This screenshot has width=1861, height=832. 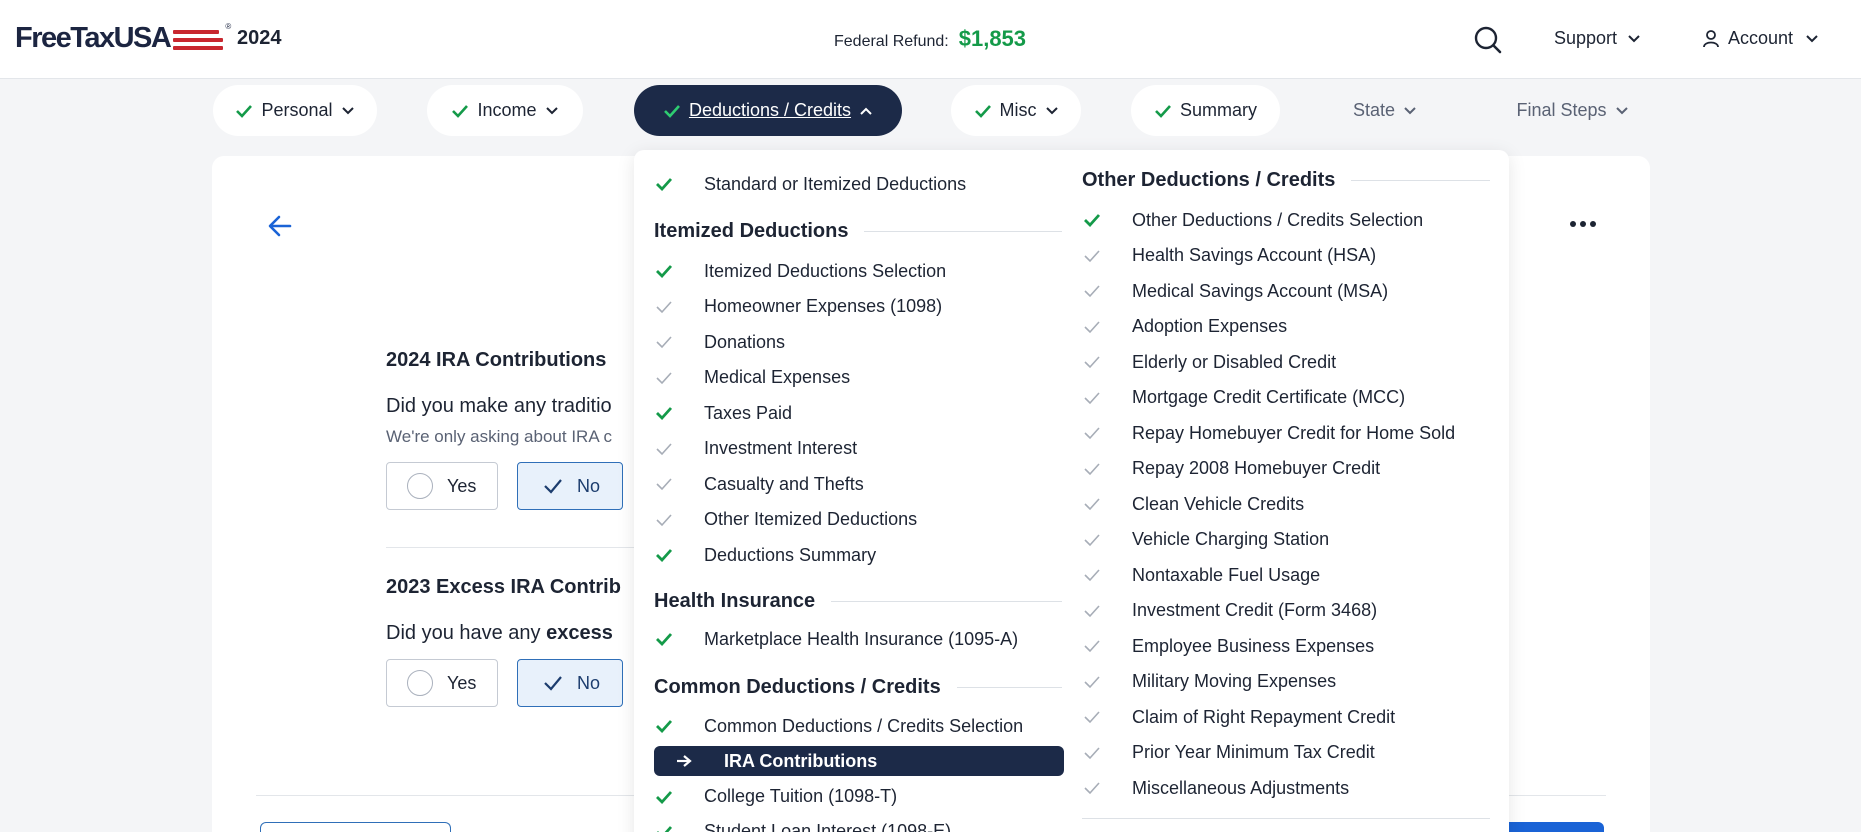 I want to click on menu-item-label: Mortgage Credit Certificate (MCC), so click(x=1269, y=397).